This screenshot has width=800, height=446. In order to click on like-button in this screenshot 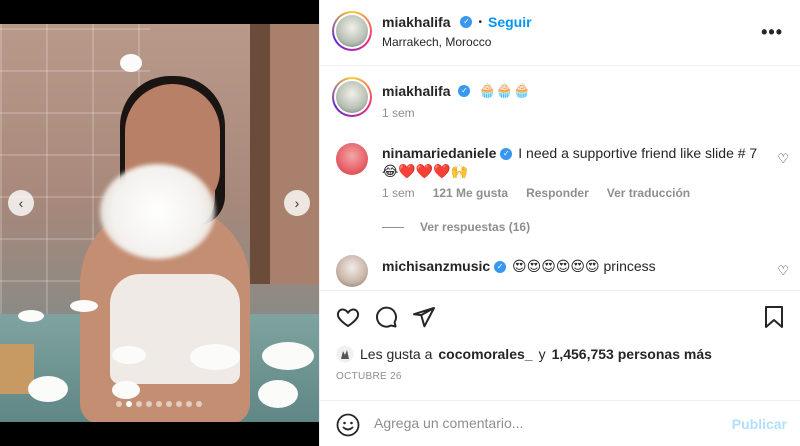, I will do `click(348, 320)`.